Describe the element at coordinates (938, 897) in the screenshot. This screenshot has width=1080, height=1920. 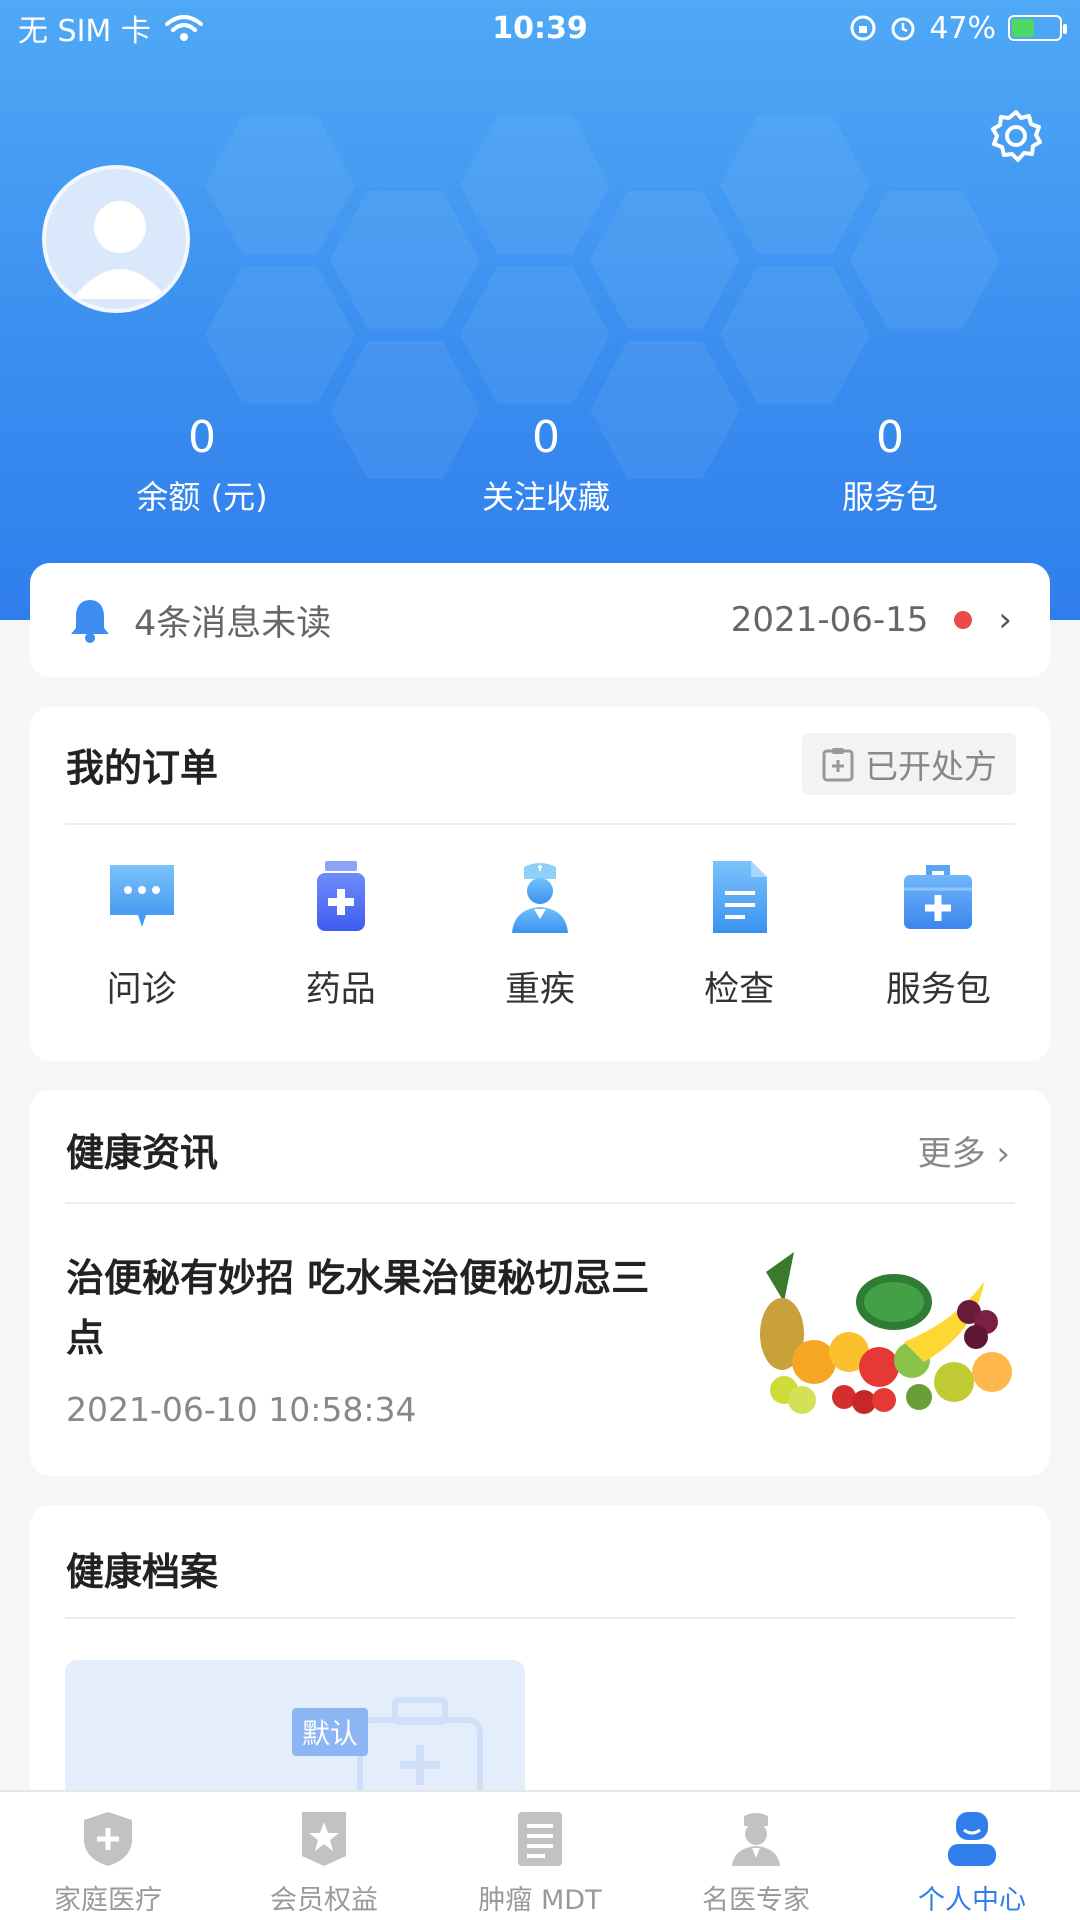
I see `medical-kit-icon` at that location.